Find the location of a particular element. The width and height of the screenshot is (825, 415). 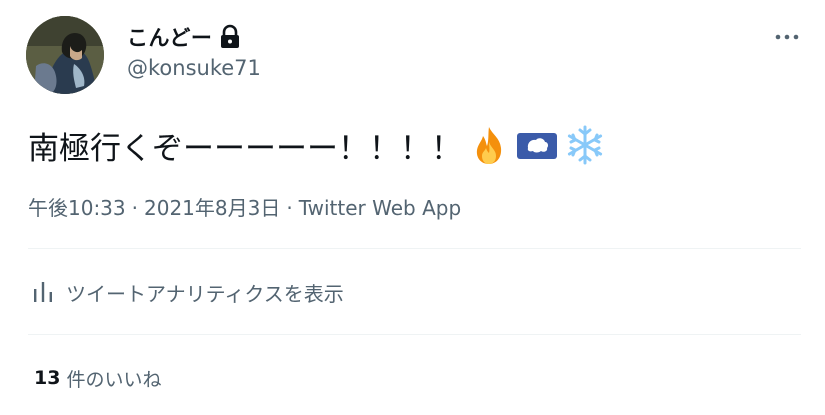

more-dots-icon is located at coordinates (787, 37).